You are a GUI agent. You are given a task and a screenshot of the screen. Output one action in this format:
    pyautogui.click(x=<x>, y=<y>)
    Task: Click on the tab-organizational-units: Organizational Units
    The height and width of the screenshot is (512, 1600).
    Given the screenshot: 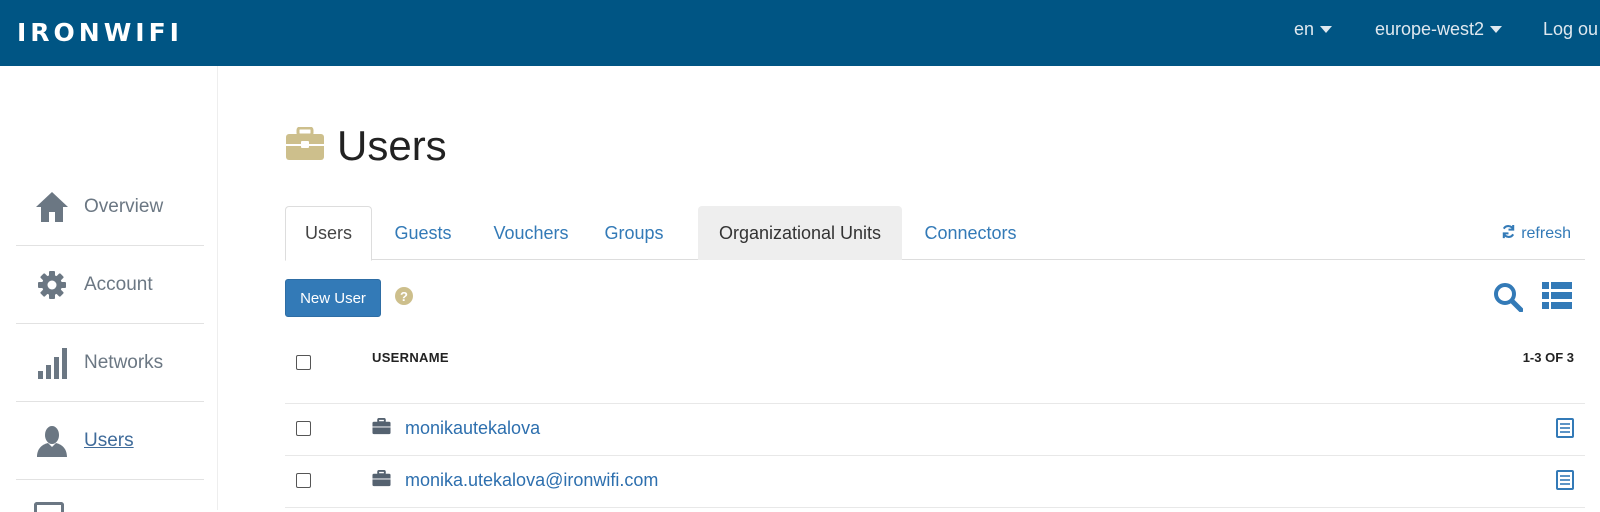 What is the action you would take?
    pyautogui.click(x=800, y=233)
    